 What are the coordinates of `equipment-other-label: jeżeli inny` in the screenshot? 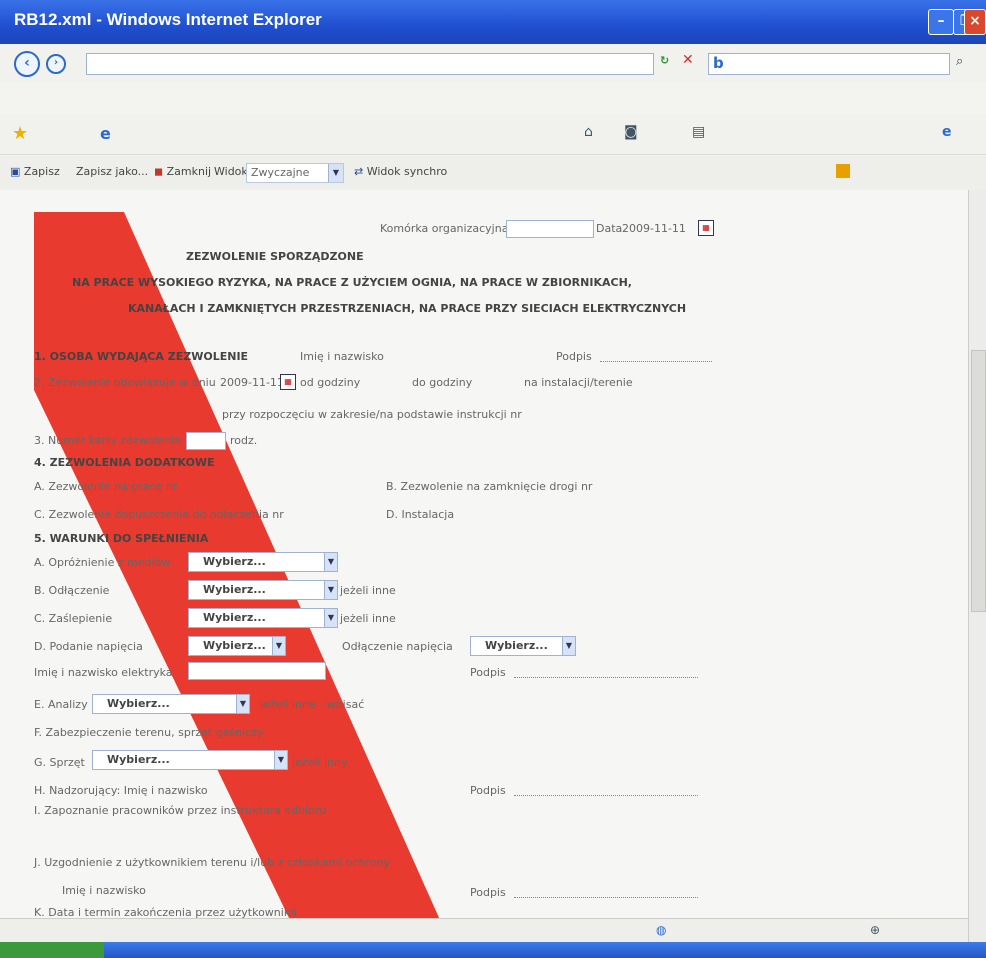 It's located at (320, 762).